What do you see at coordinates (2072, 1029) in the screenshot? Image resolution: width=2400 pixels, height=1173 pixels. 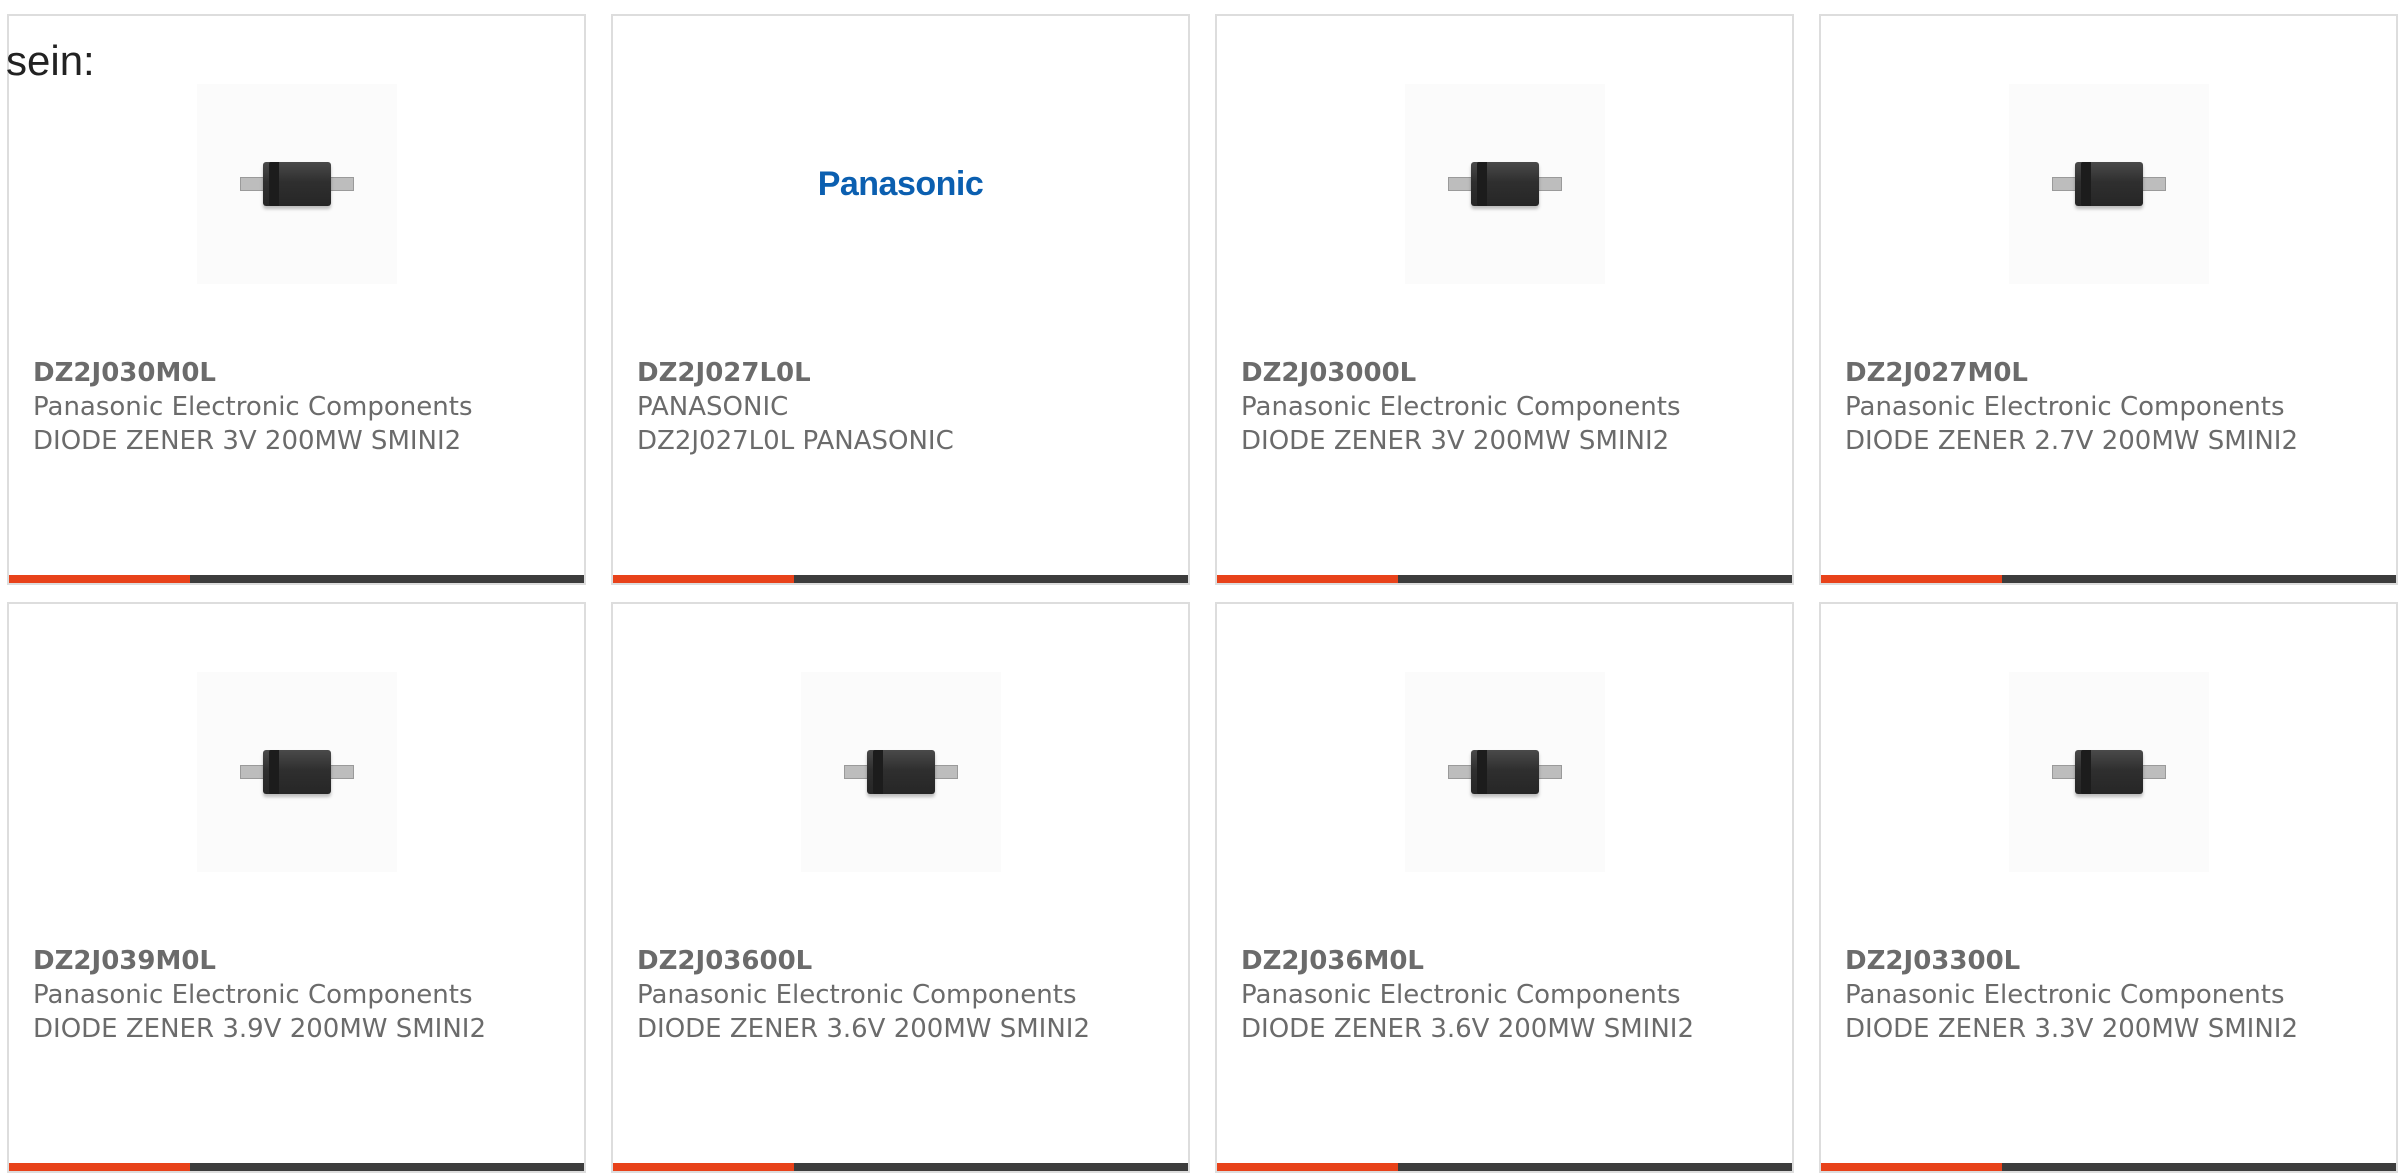 I see `description: DIODE ZENER 3.3V 200MW SMINI2` at bounding box center [2072, 1029].